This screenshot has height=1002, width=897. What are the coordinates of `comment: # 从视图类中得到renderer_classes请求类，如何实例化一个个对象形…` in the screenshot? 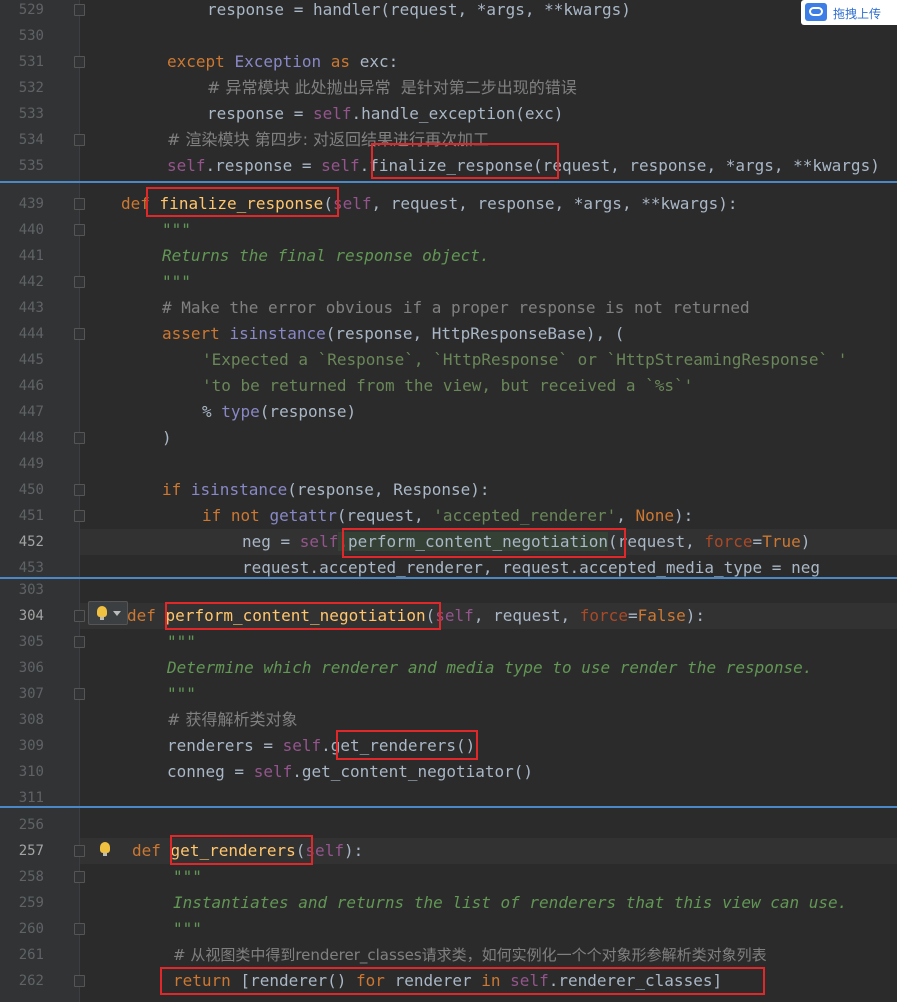 It's located at (470, 955).